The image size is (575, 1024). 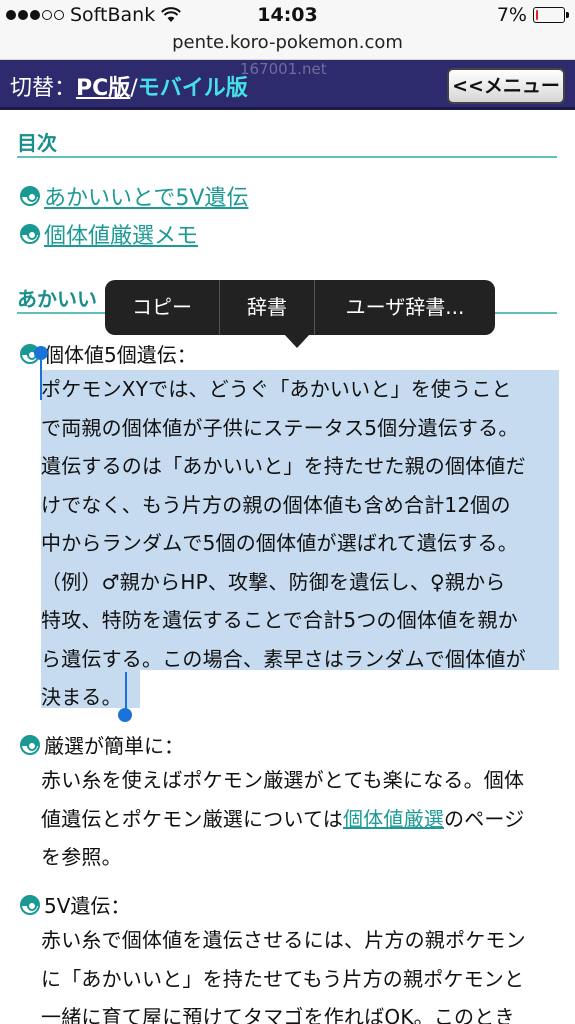 I want to click on version-switch: 切替： PC版 / モバイル版, so click(x=129, y=86).